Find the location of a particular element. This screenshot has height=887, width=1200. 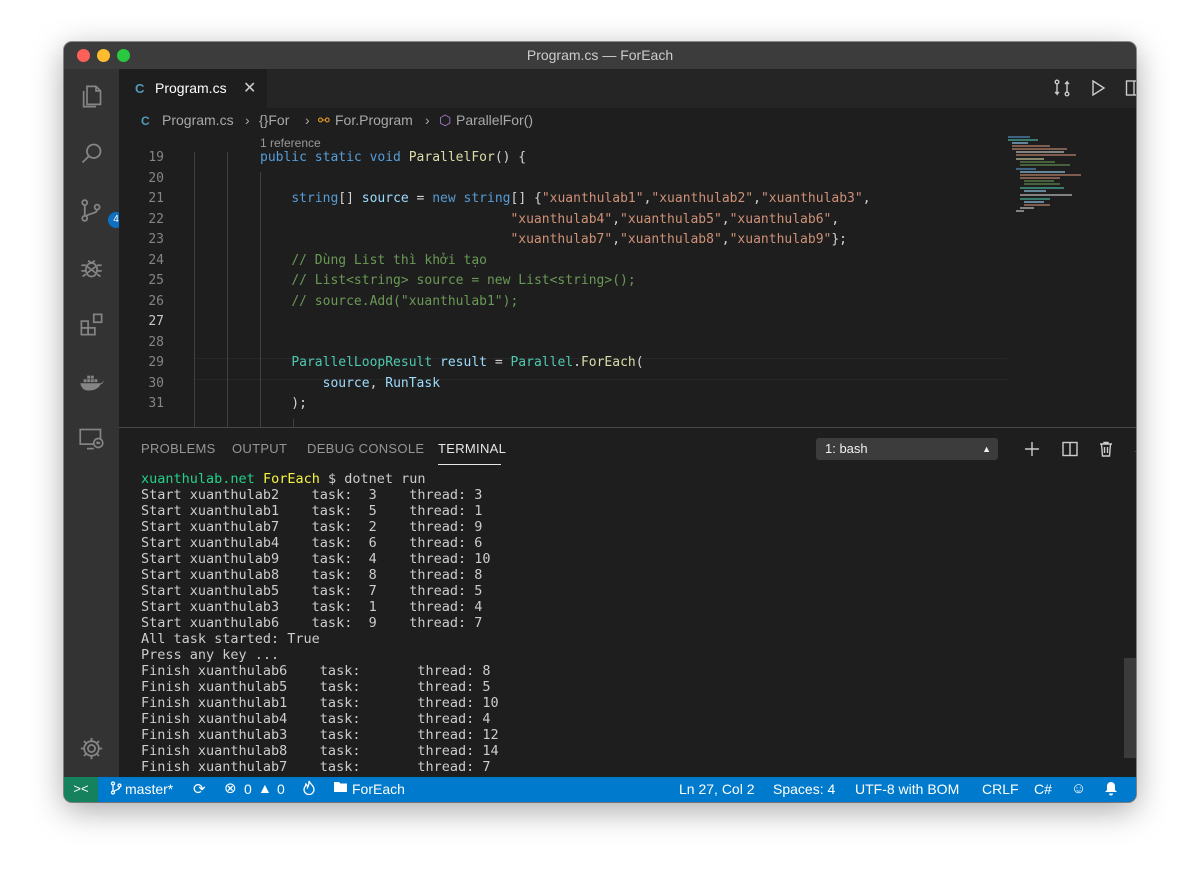

file-encoding: UTF-8 with BOM is located at coordinates (907, 789).